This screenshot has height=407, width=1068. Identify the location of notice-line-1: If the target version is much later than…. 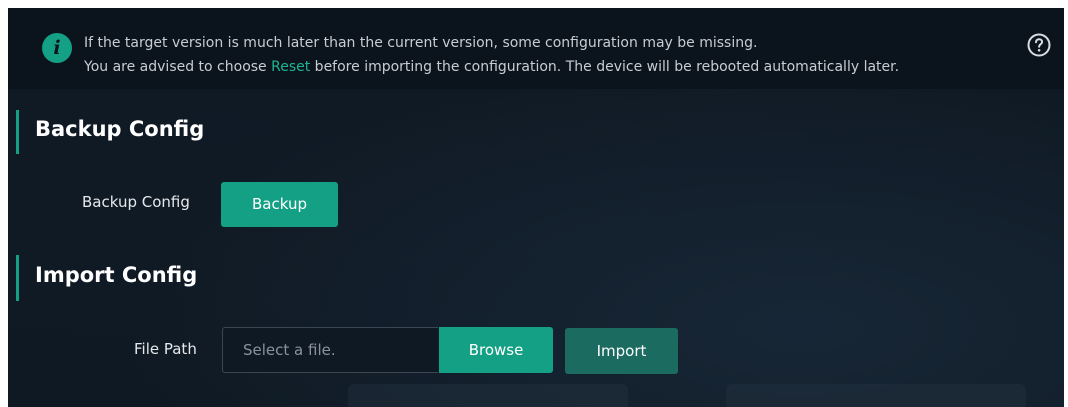
(421, 43).